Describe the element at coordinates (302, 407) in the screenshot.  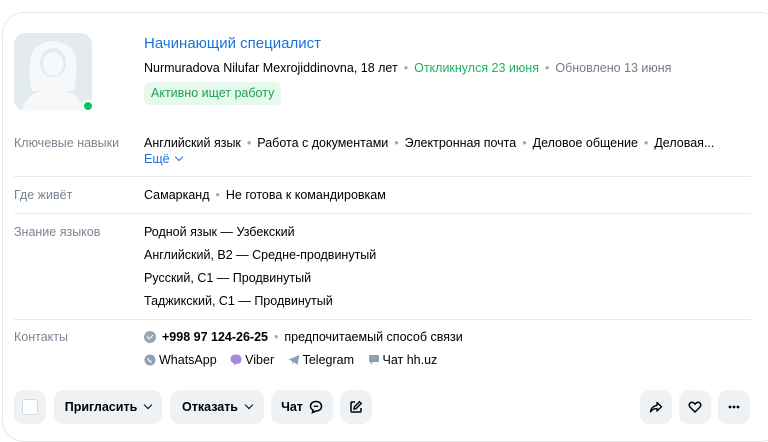
I see `chat-button: Чат` at that location.